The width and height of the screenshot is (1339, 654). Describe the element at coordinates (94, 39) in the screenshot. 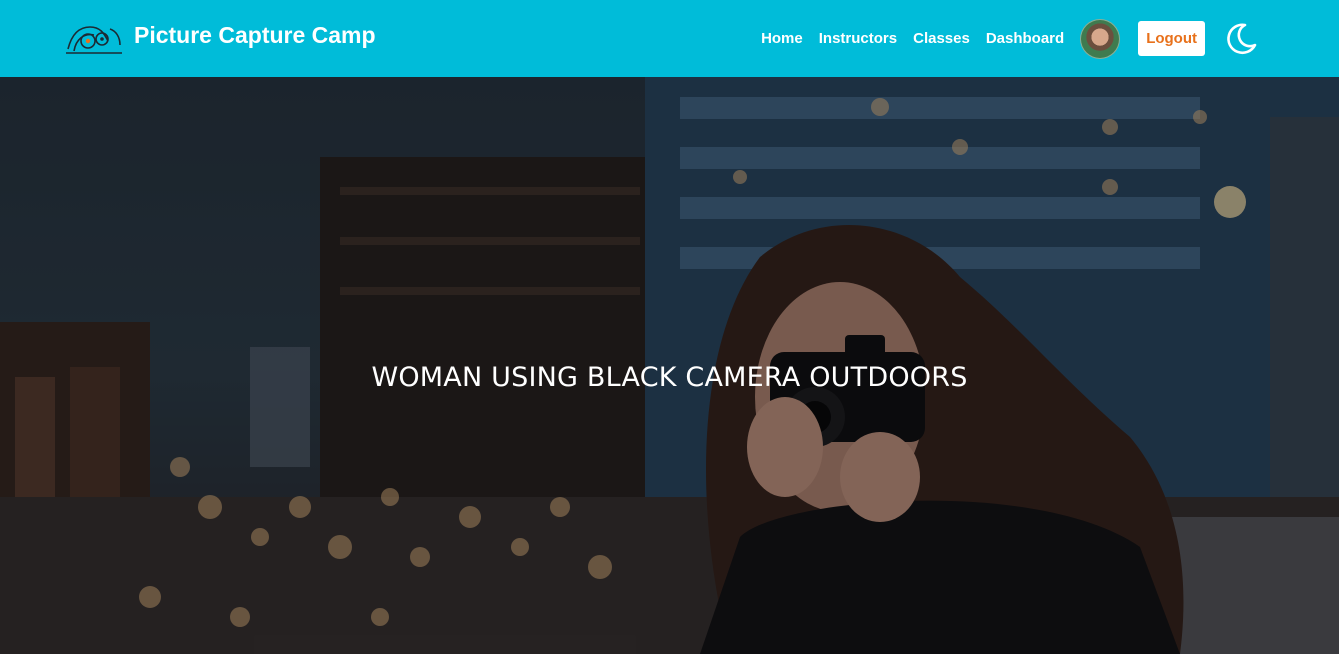

I see `camera-logo-icon` at that location.